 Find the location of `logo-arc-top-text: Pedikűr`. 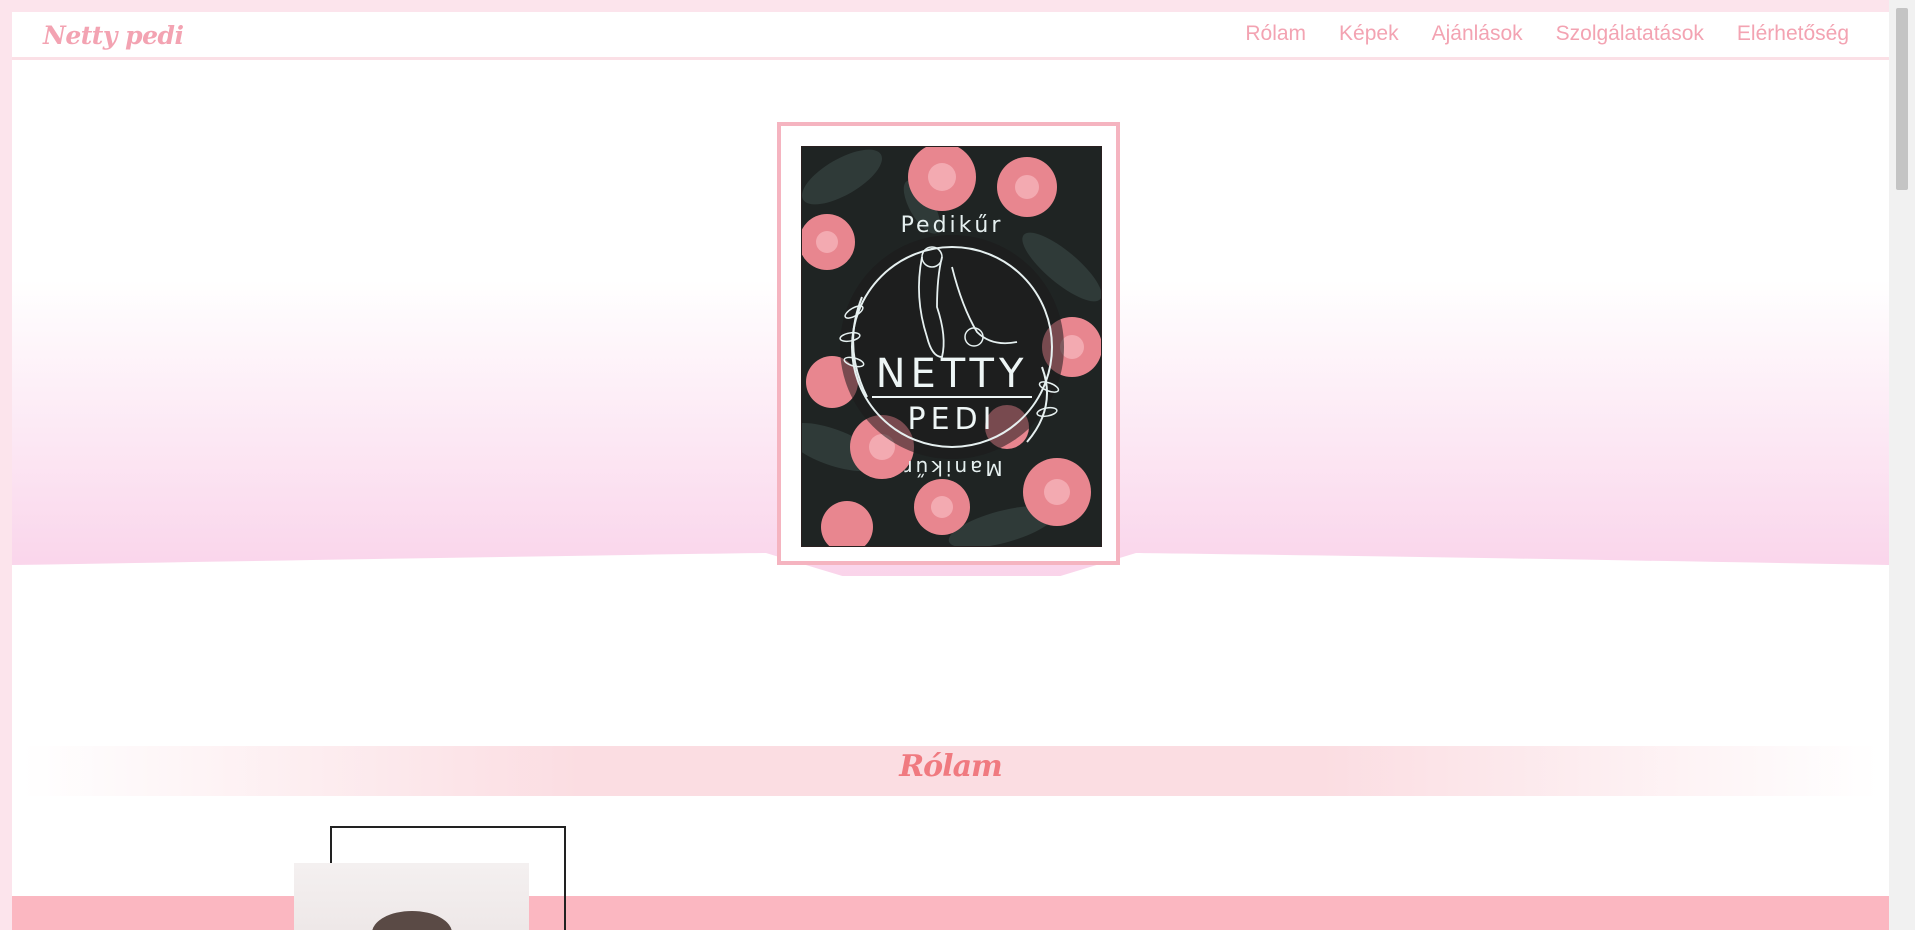

logo-arc-top-text: Pedikűr is located at coordinates (952, 225).